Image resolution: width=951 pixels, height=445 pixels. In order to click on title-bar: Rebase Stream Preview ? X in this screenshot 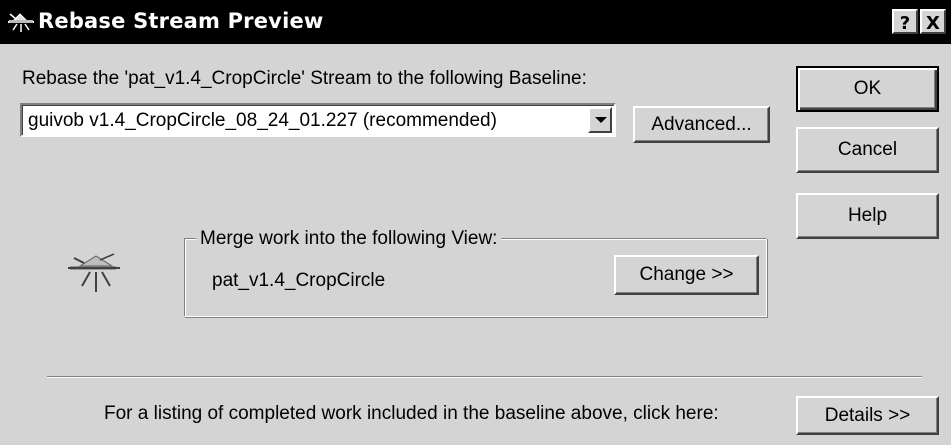, I will do `click(475, 22)`.